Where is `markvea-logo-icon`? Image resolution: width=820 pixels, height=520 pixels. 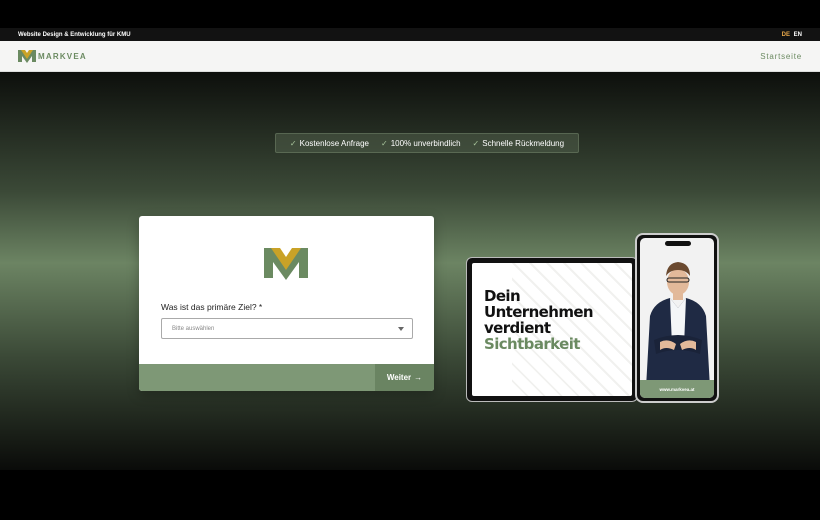
markvea-logo-icon is located at coordinates (27, 56).